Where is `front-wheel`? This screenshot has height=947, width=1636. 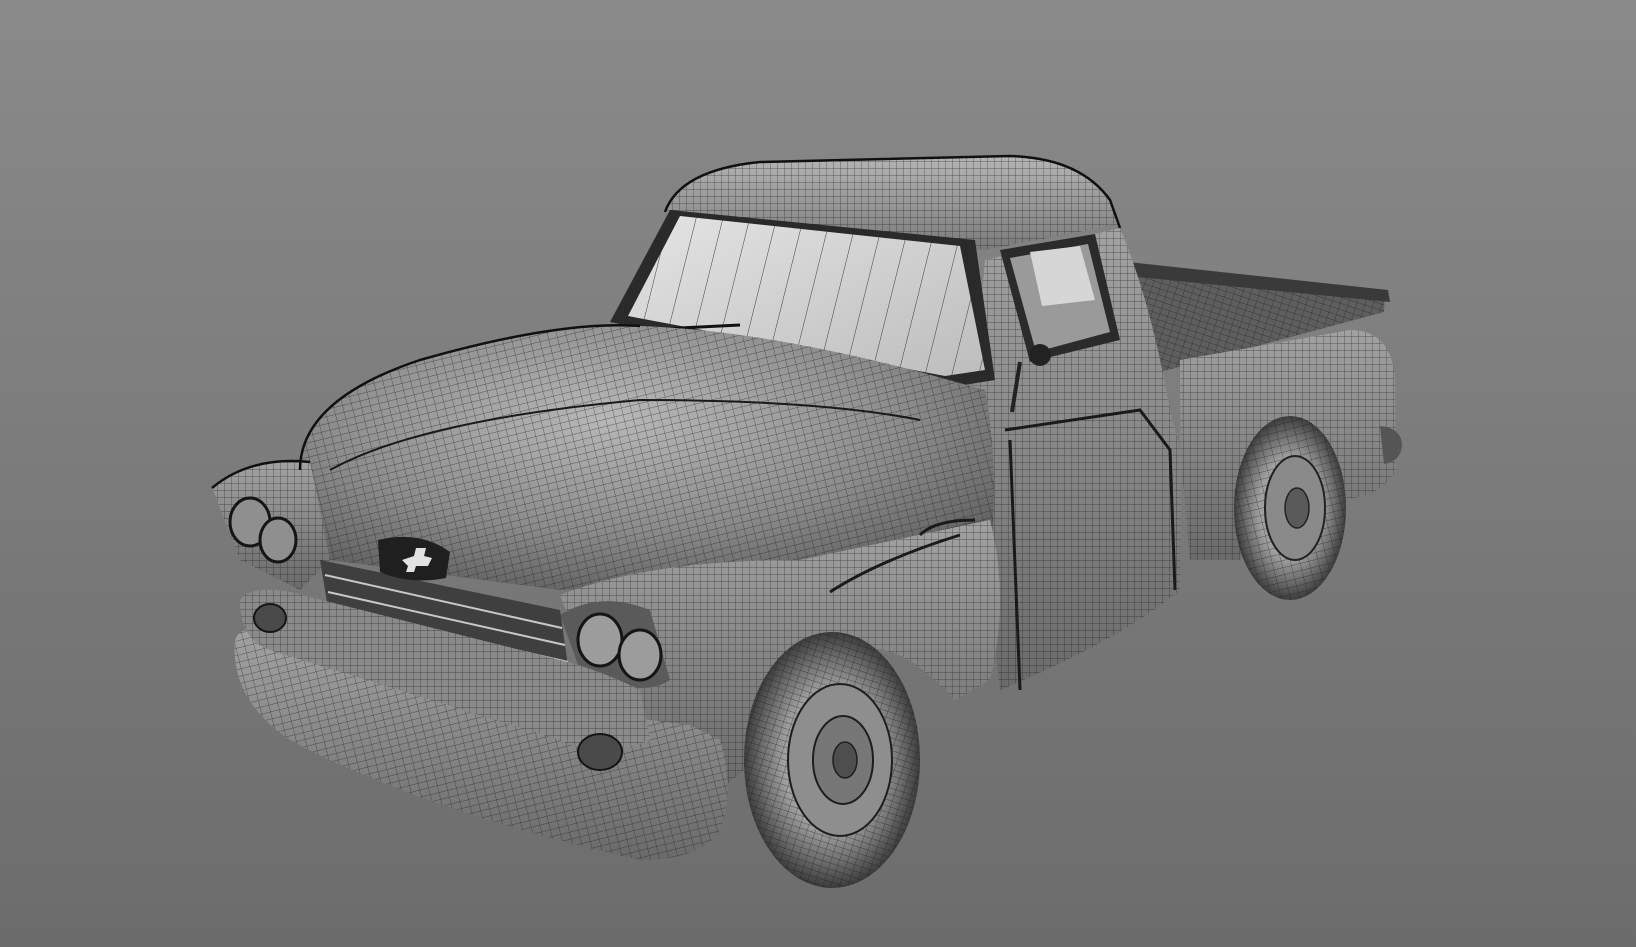
front-wheel is located at coordinates (832, 760).